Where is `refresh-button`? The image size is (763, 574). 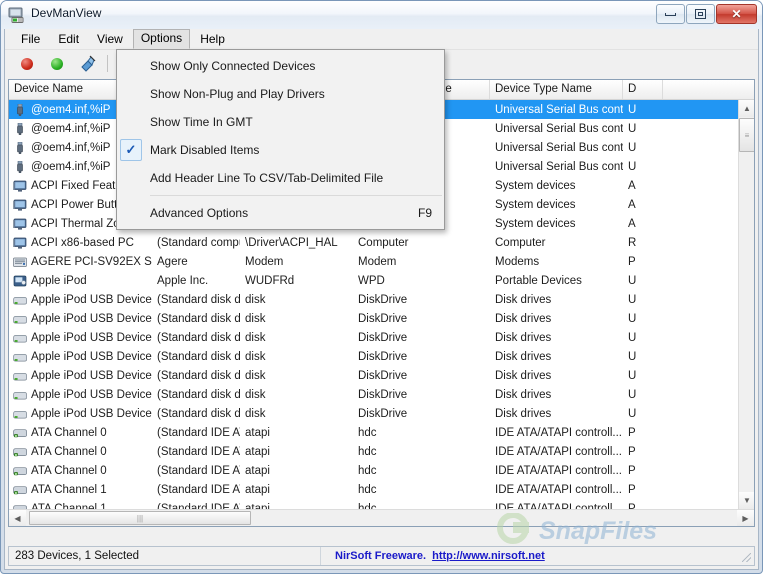
refresh-button is located at coordinates (87, 64).